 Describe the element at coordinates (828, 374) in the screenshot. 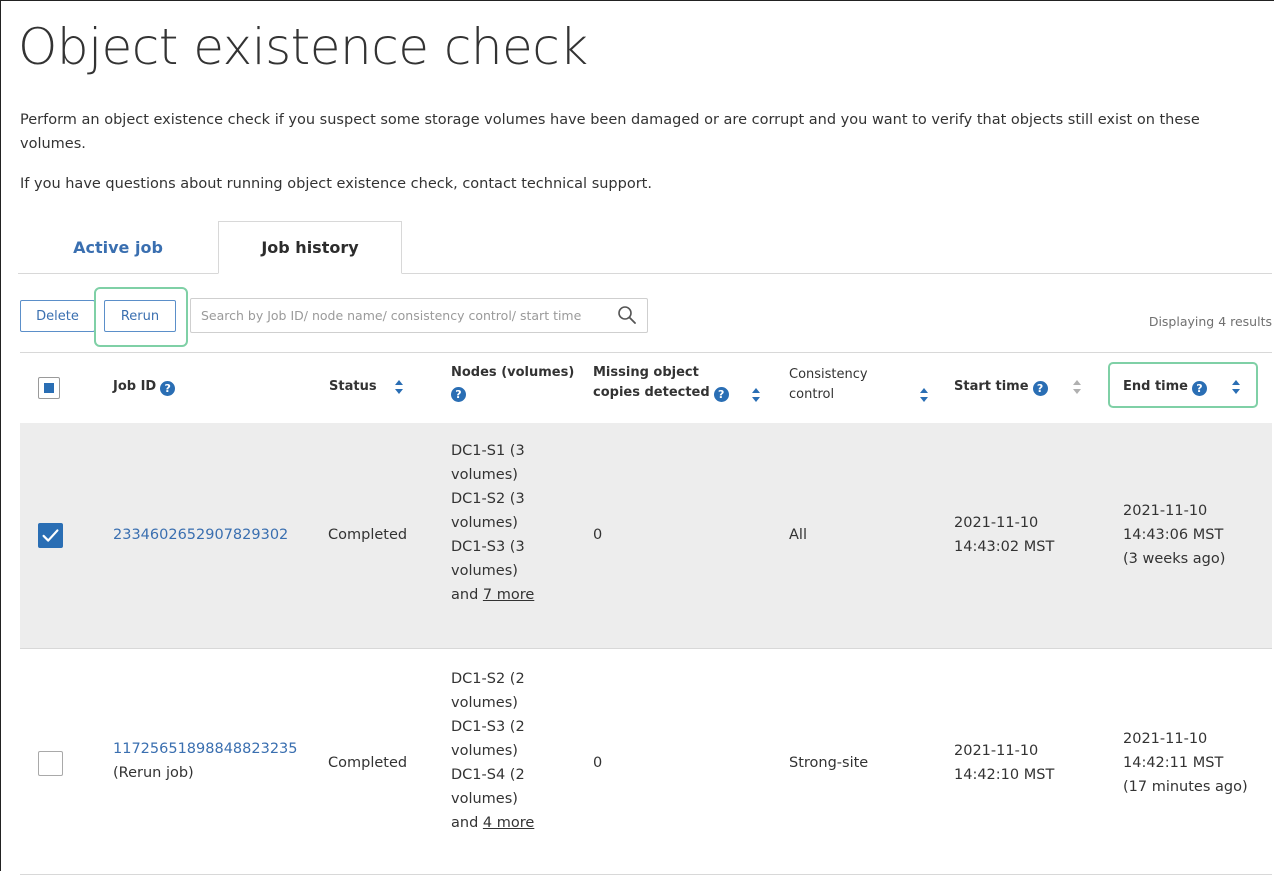

I see `header-consistency-line1: Consistency` at that location.